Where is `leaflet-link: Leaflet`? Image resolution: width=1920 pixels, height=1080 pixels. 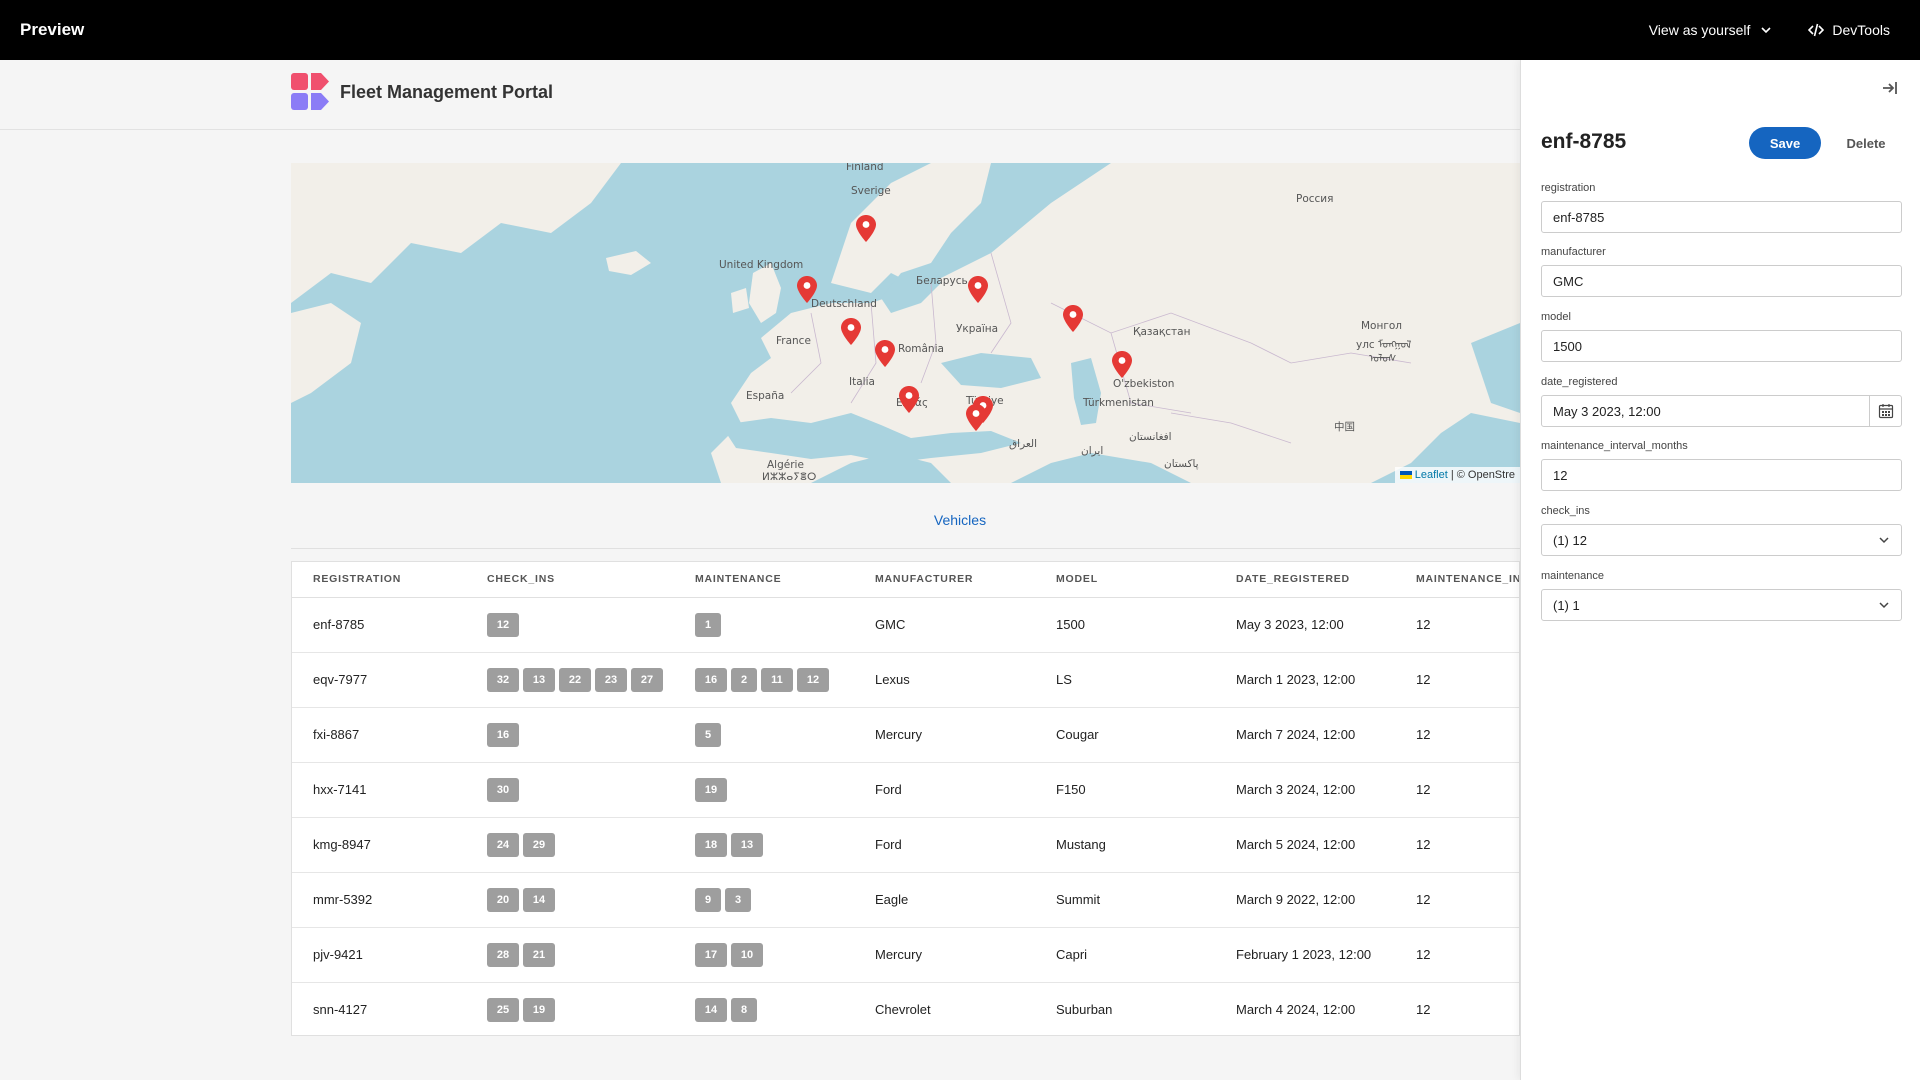 leaflet-link: Leaflet is located at coordinates (1431, 475).